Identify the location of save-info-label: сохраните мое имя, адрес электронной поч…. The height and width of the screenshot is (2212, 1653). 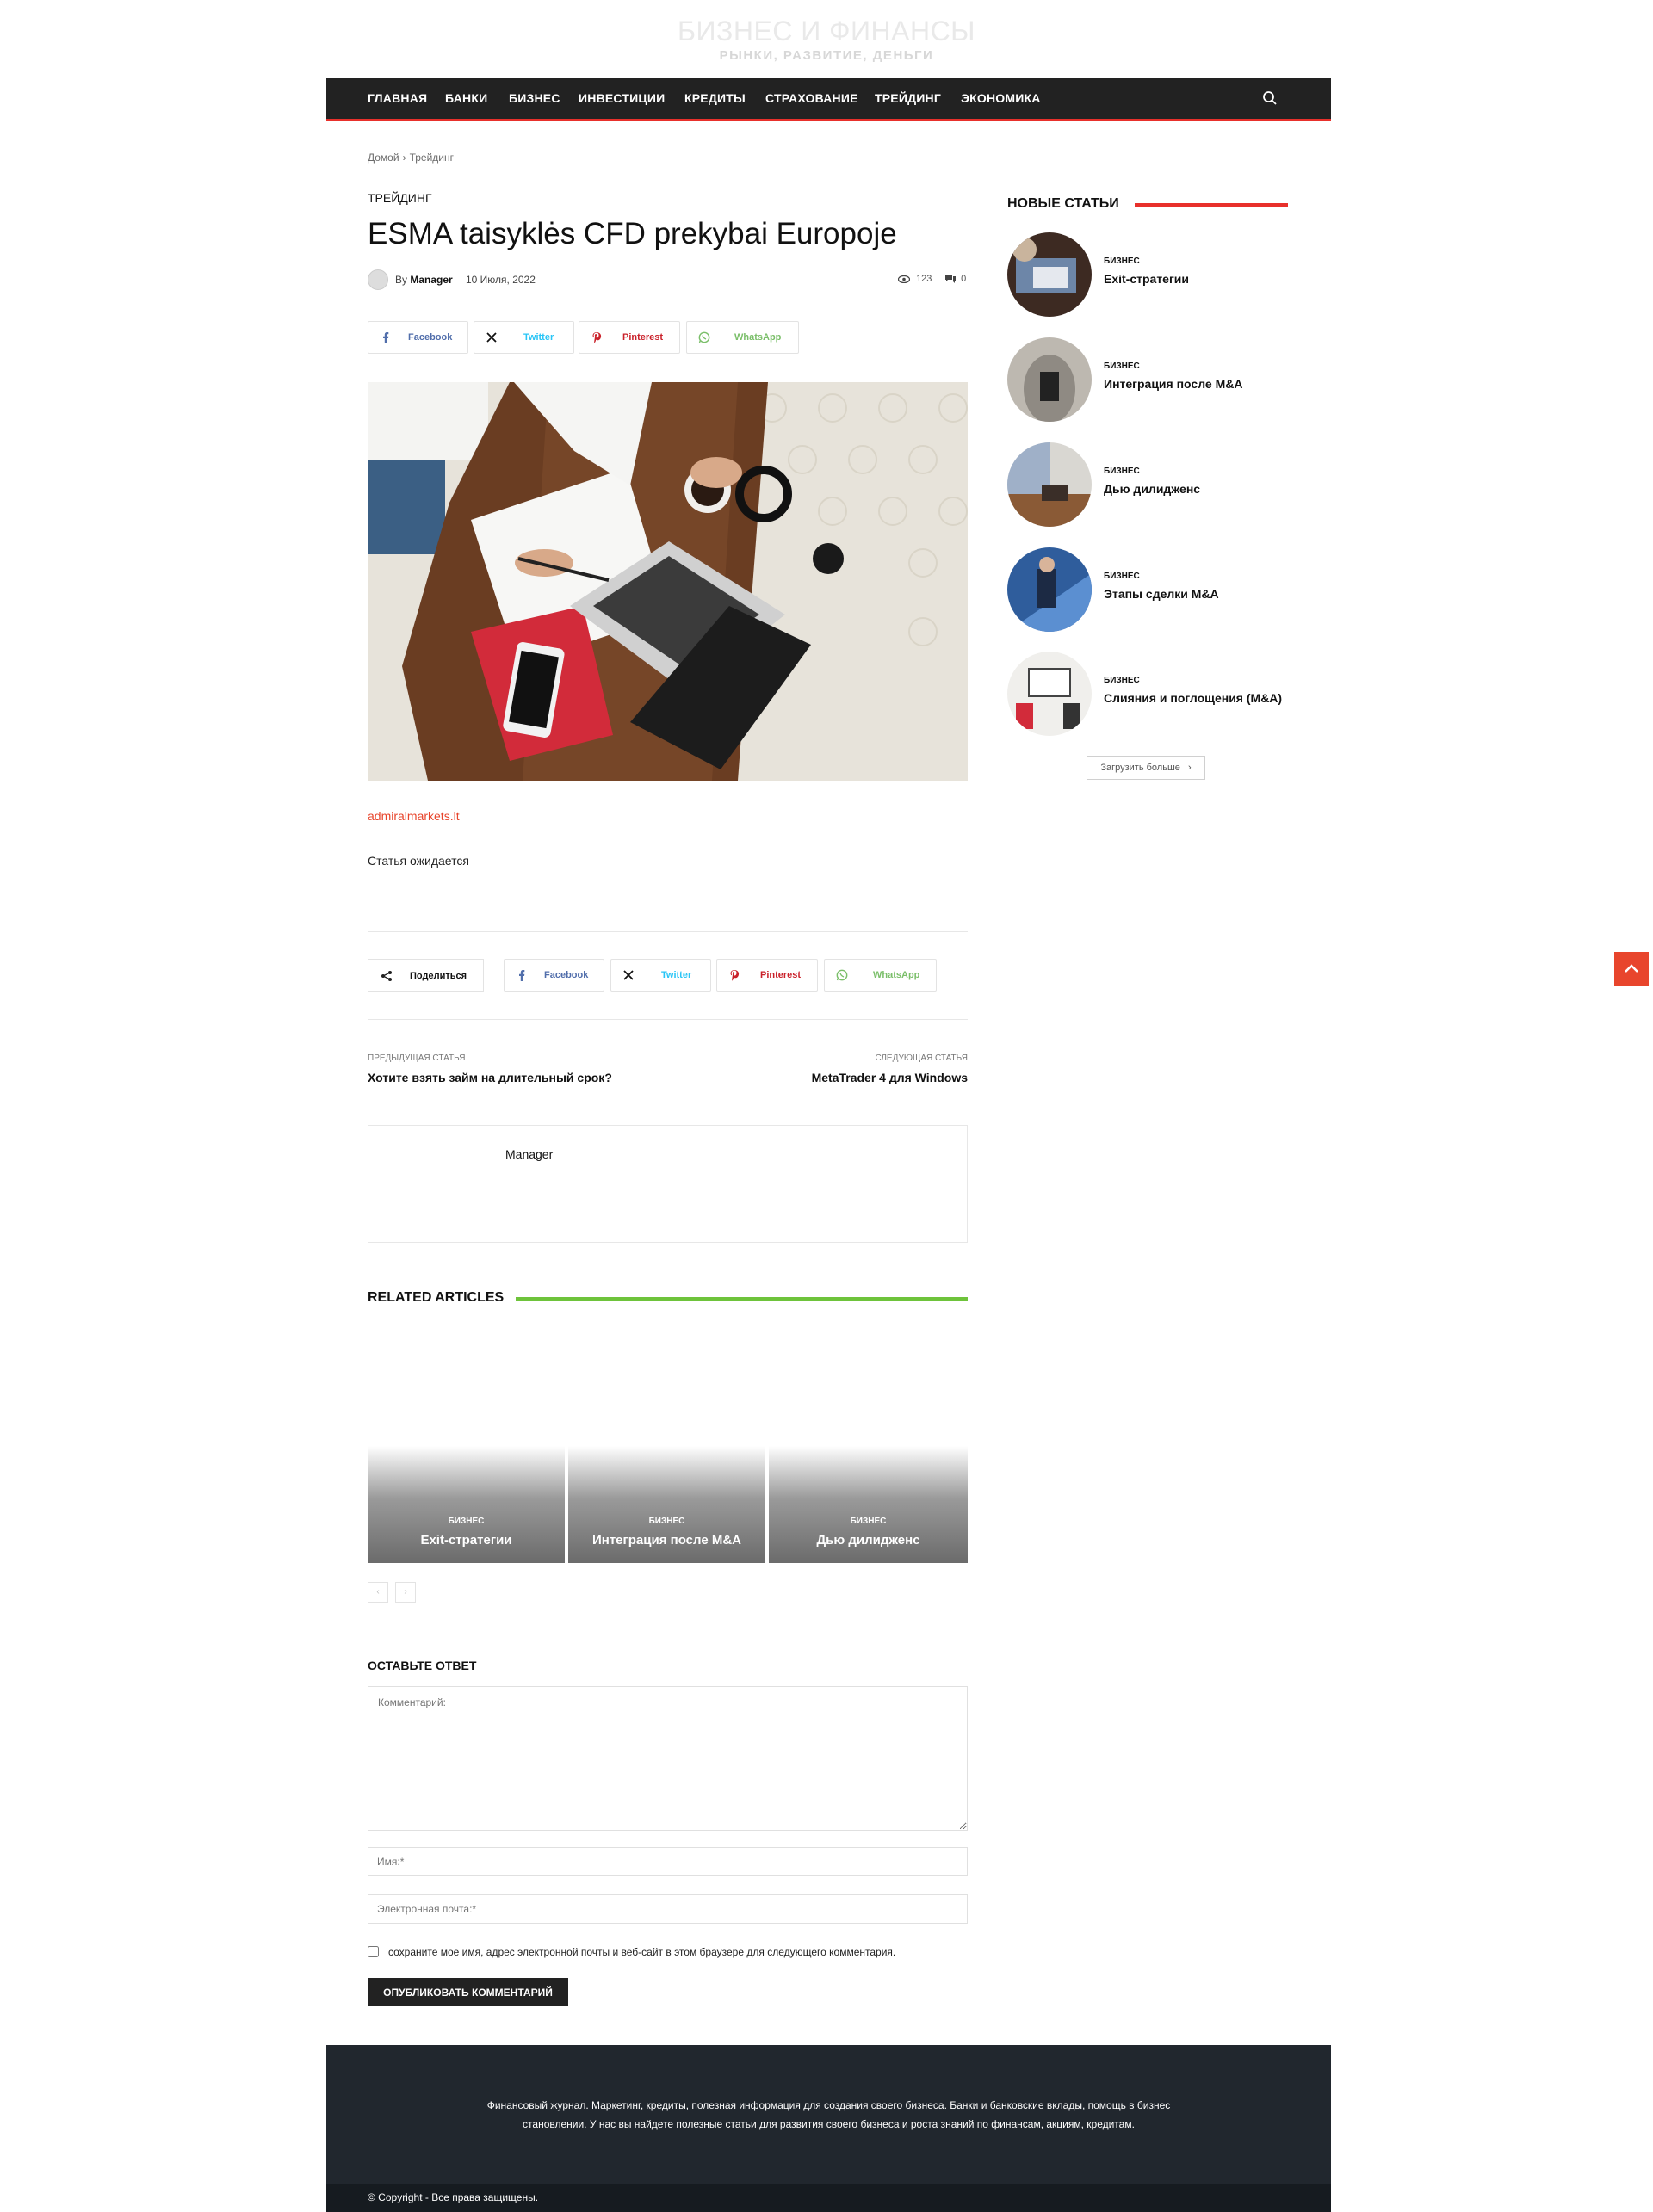
(642, 1952).